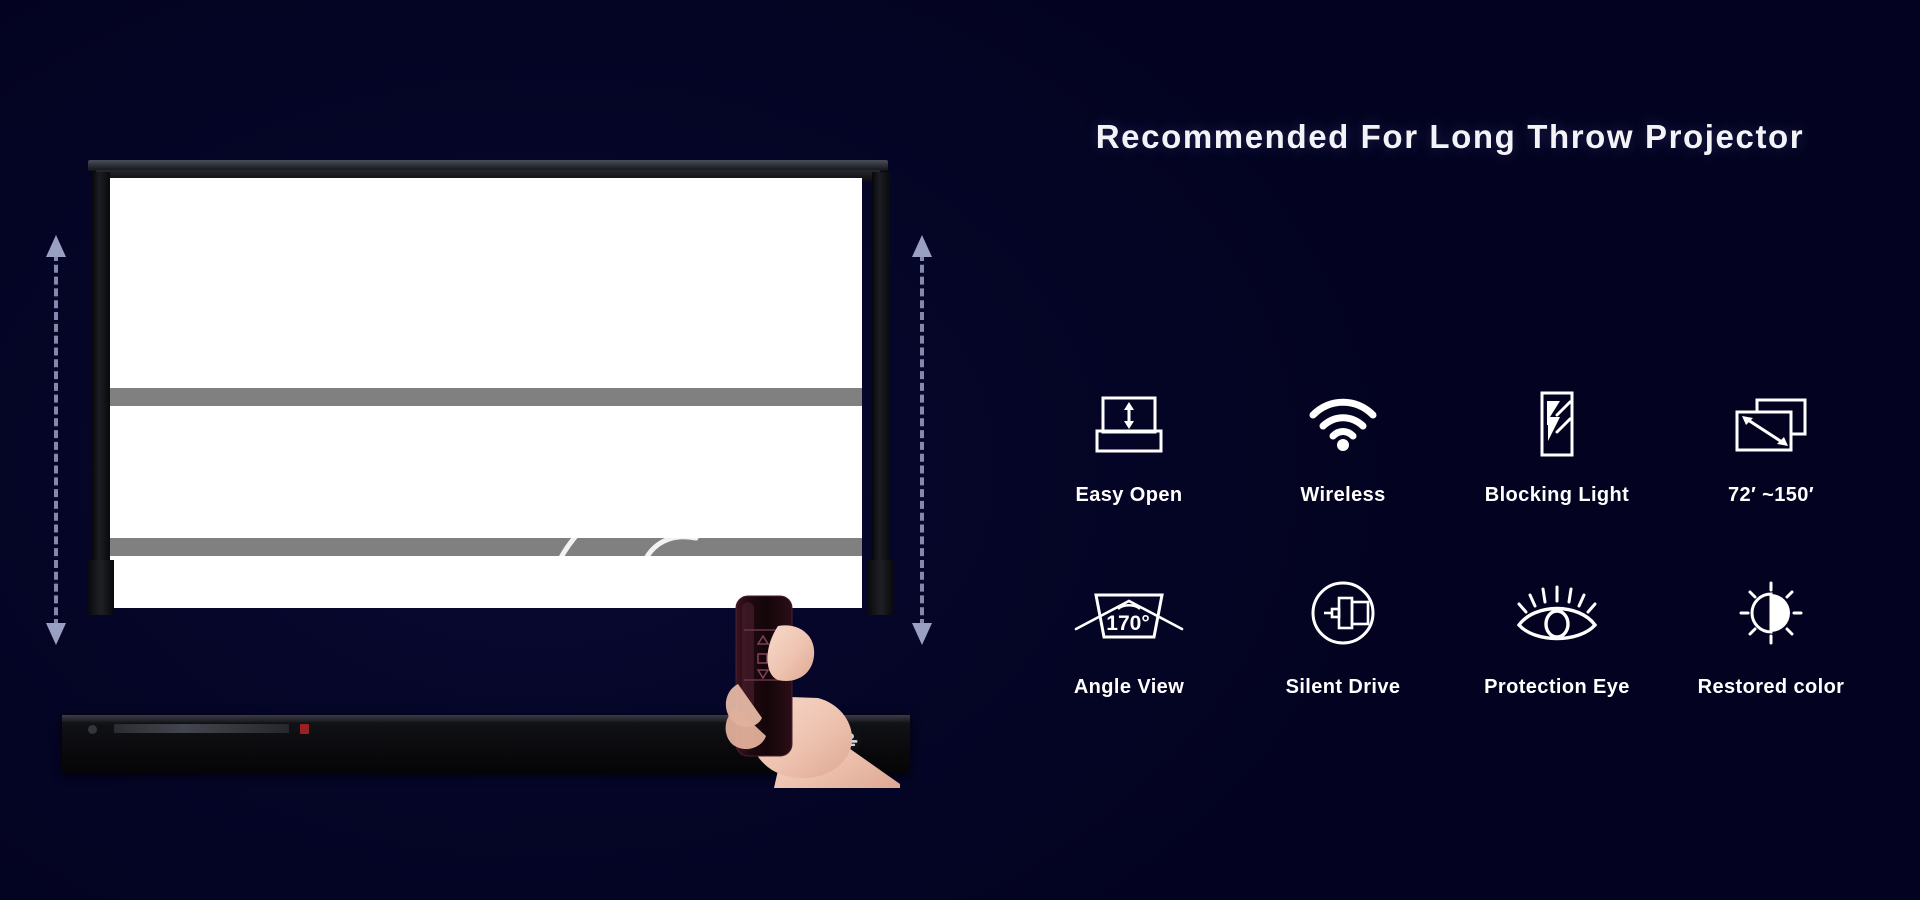  What do you see at coordinates (1450, 136) in the screenshot?
I see `page-title: Recommended For Long Throw Projector` at bounding box center [1450, 136].